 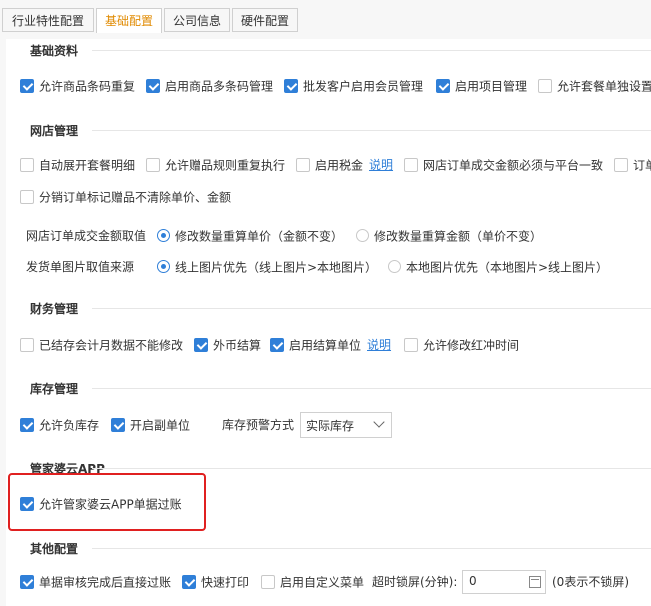 I want to click on chevron-down-icon, so click(x=379, y=422).